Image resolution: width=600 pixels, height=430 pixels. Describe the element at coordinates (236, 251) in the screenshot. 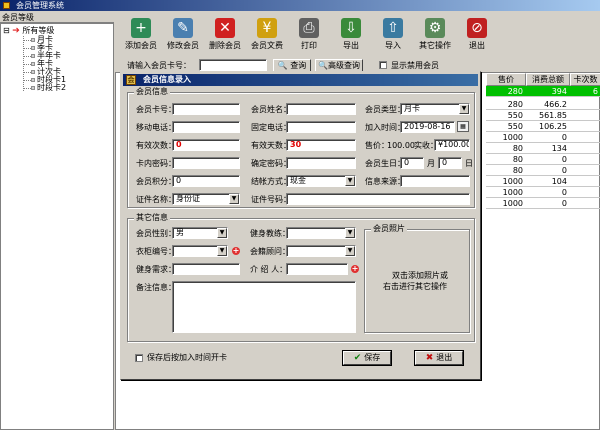

I see `add-locker-icon: +` at that location.